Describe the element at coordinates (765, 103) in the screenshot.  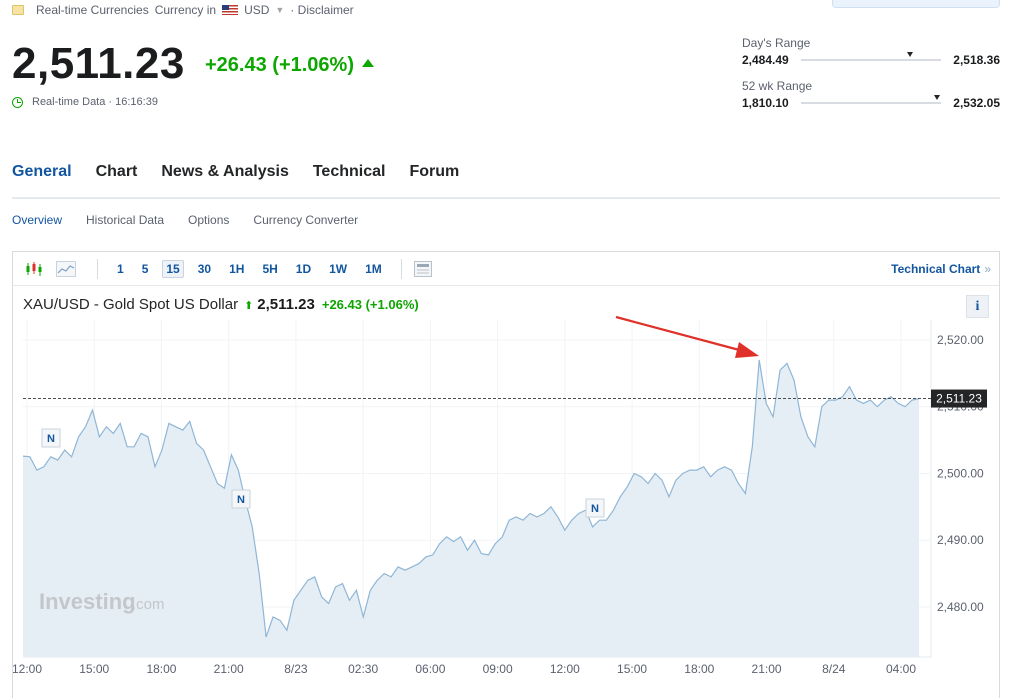
I see `52wk-range-low: 1,810.10` at that location.